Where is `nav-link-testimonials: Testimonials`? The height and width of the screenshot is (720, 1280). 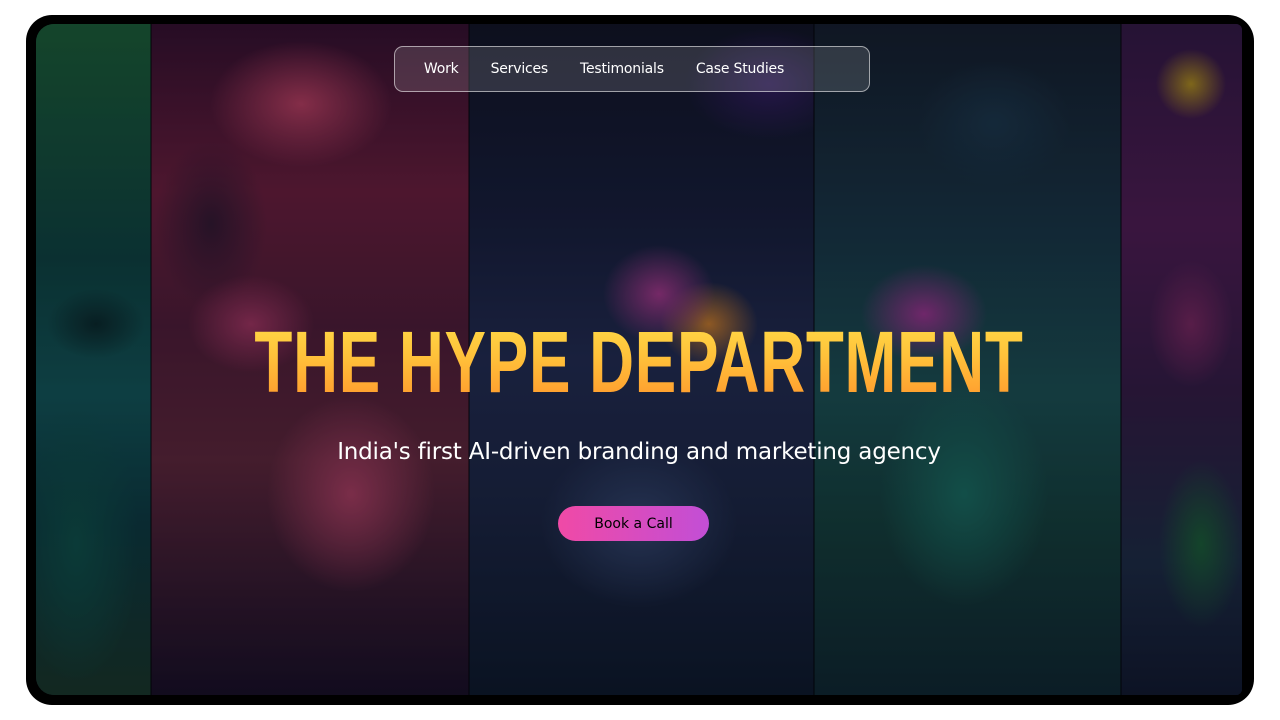
nav-link-testimonials: Testimonials is located at coordinates (622, 69).